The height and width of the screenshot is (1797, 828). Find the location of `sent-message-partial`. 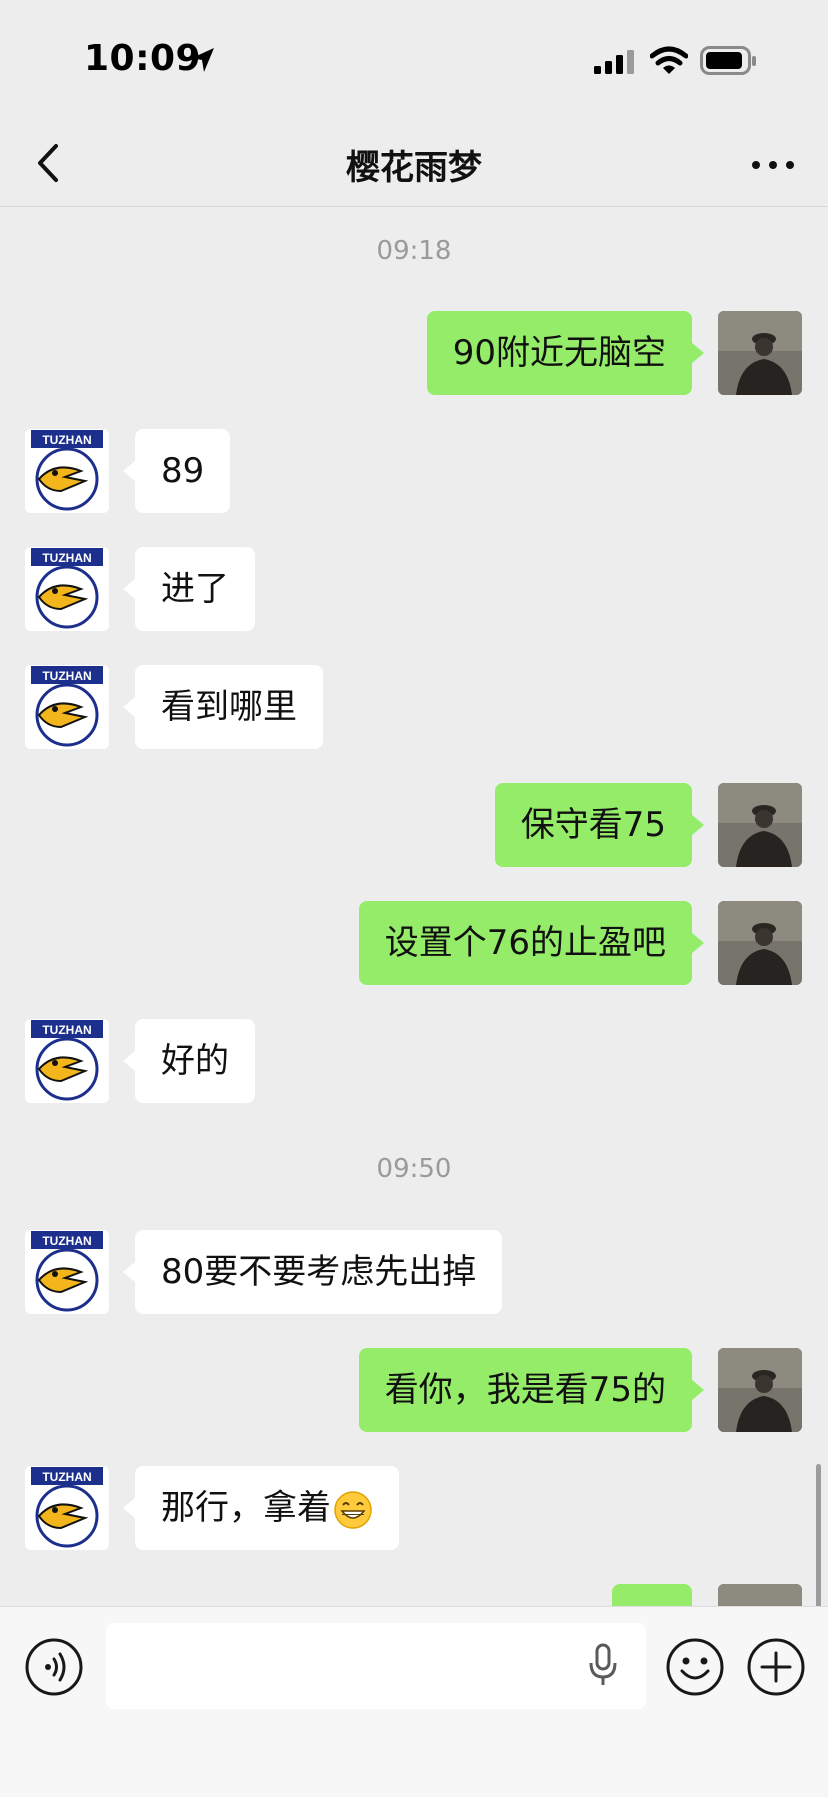

sent-message-partial is located at coordinates (652, 1595).